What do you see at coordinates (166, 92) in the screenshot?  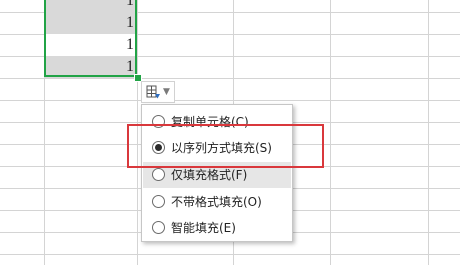 I see `chevron-down-icon: ▼` at bounding box center [166, 92].